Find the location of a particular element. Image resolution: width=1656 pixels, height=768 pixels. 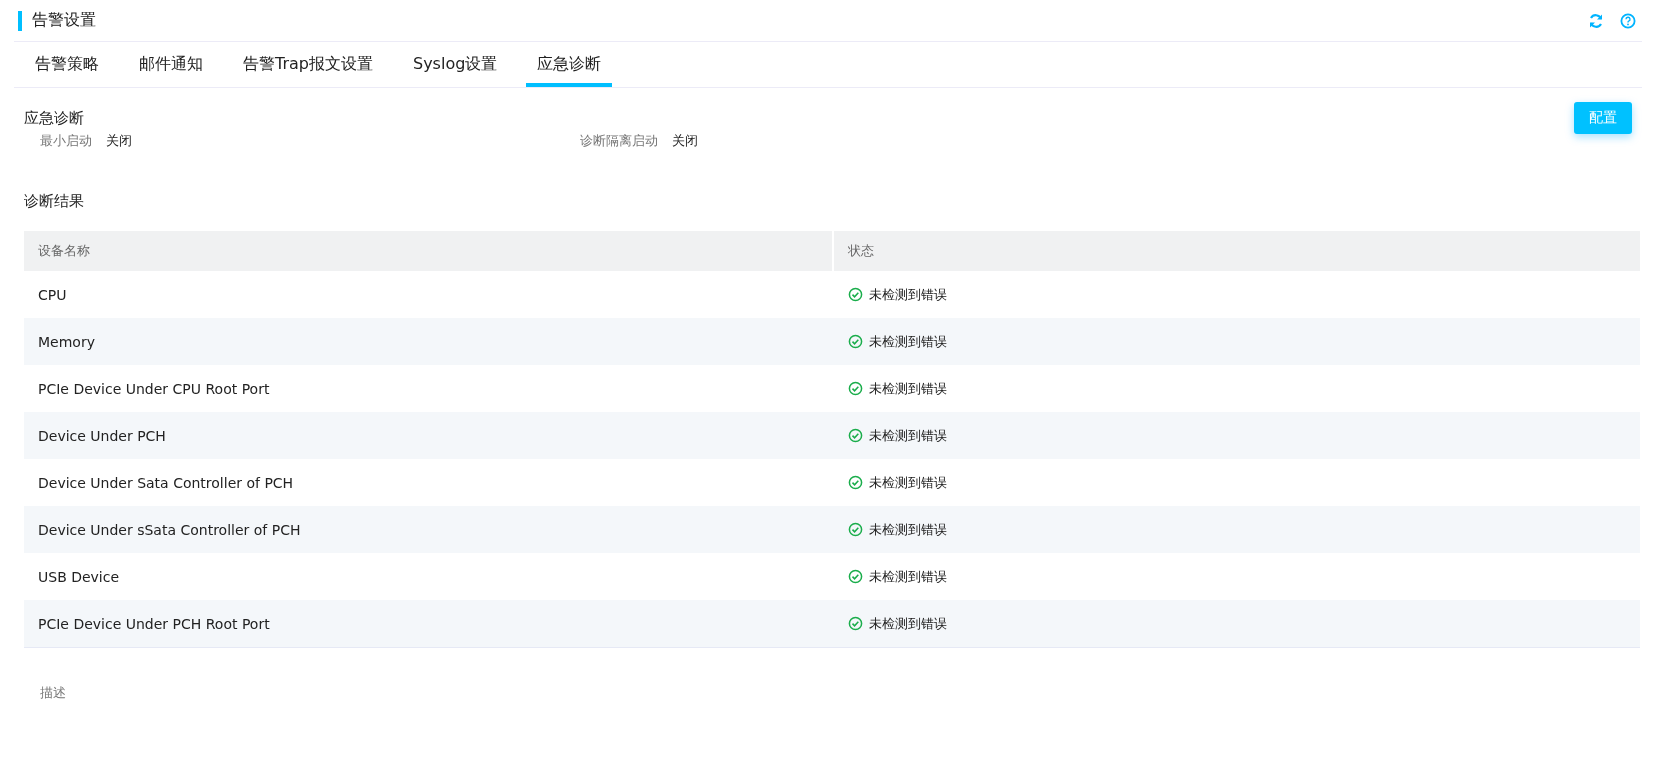

tab: 邮件通知 is located at coordinates (171, 64).